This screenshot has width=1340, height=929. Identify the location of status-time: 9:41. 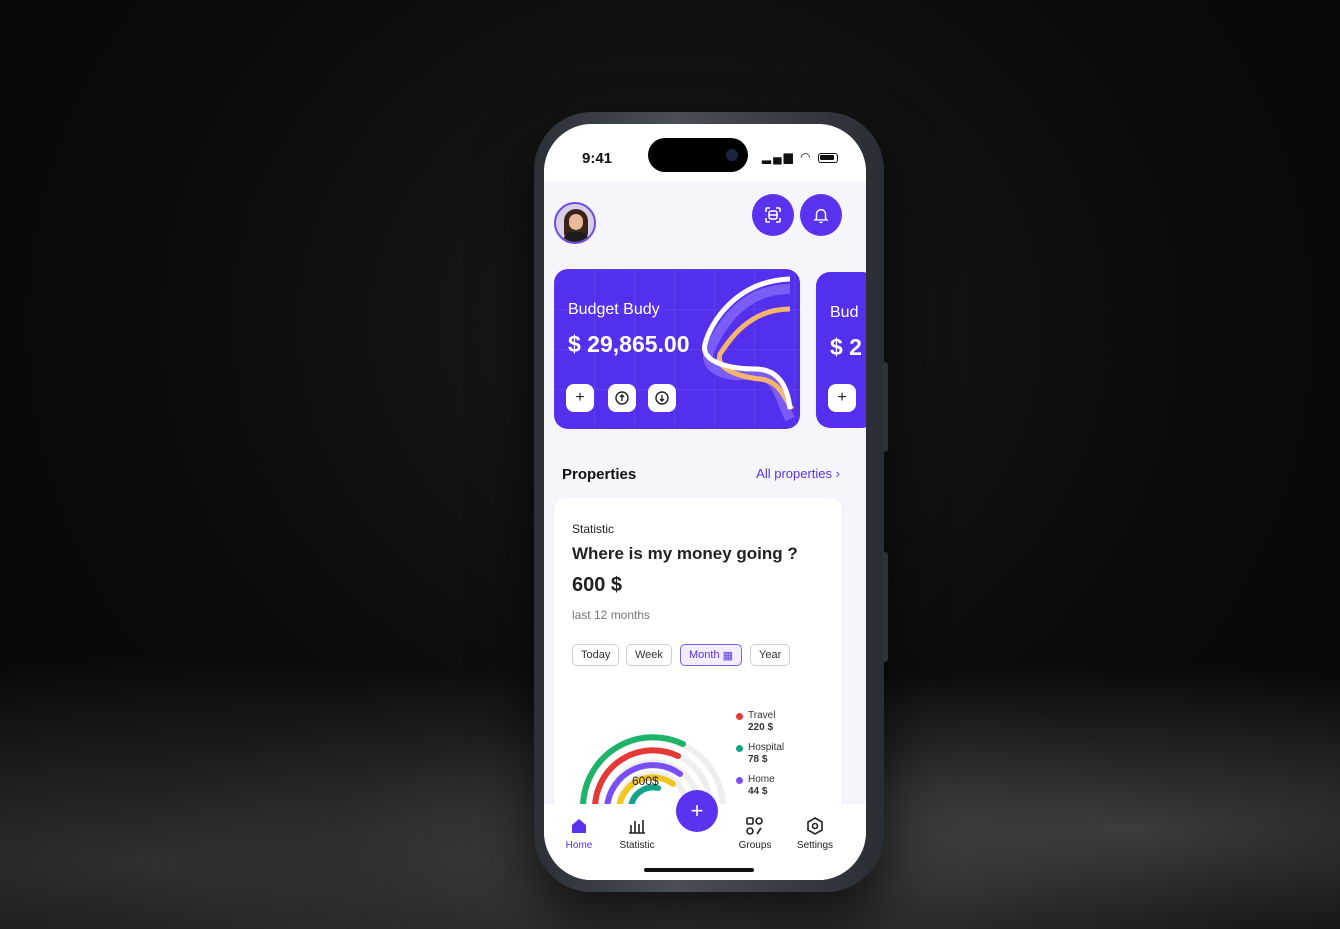
(597, 158).